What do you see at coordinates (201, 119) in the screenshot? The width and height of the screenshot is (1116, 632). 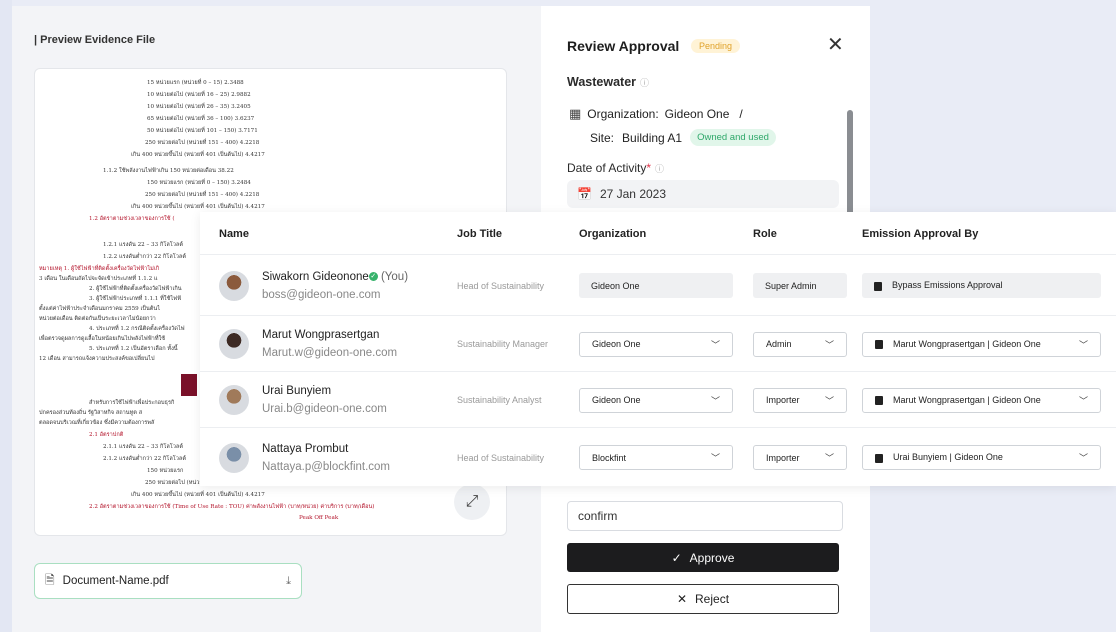 I see `document-text-line: 65 หน่วยต่อไป (หน่วยที่ 36 – 100) 3.6237` at bounding box center [201, 119].